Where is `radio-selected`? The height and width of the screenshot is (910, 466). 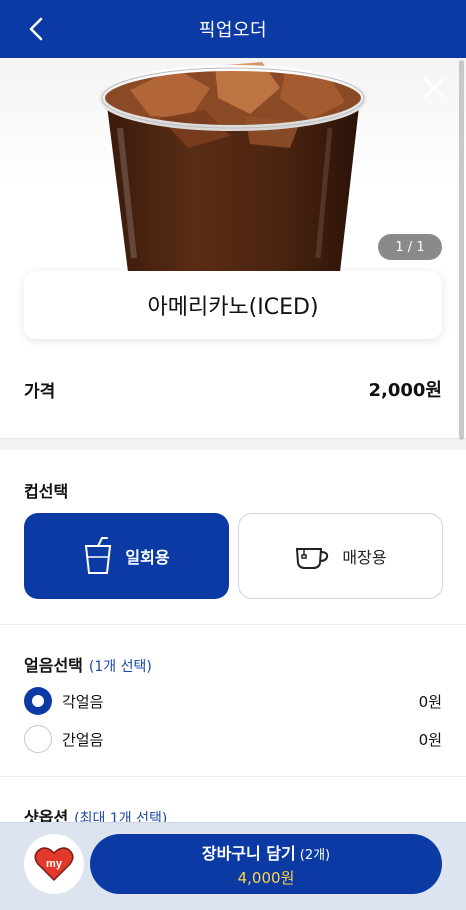 radio-selected is located at coordinates (38, 701).